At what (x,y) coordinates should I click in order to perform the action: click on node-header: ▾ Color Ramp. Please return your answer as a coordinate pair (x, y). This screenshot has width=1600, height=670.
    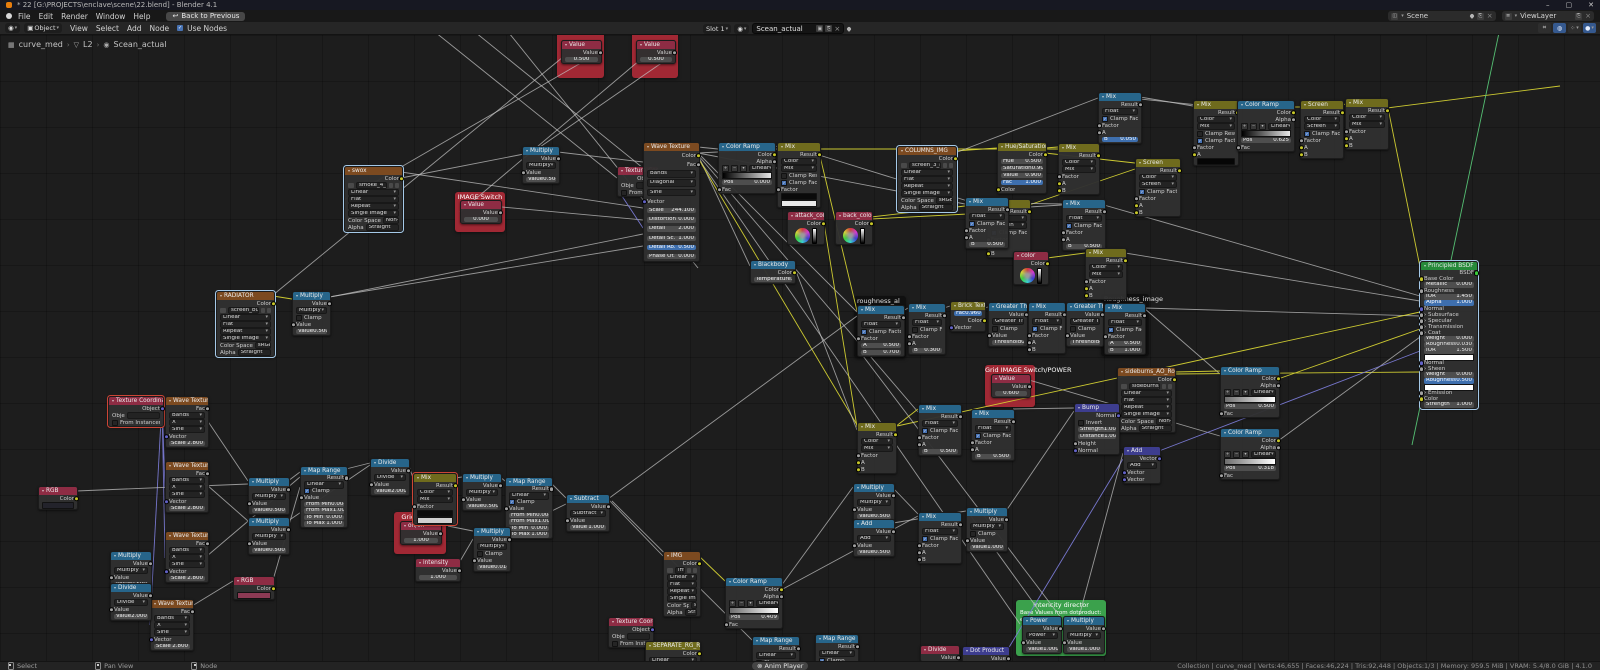
    Looking at the image, I should click on (1250, 433).